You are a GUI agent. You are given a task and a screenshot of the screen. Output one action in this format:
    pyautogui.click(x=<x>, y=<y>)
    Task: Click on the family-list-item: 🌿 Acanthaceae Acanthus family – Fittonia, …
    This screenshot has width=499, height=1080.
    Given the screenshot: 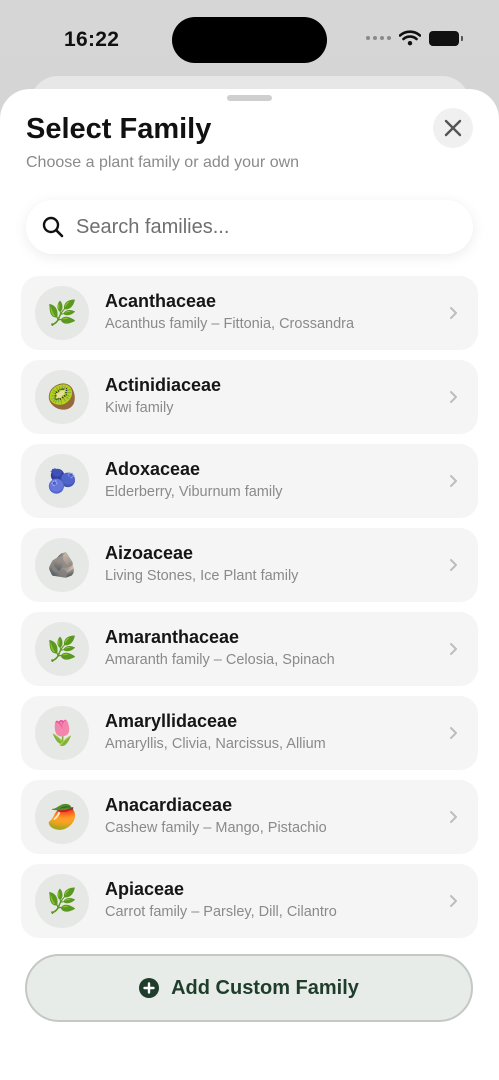 What is the action you would take?
    pyautogui.click(x=249, y=313)
    